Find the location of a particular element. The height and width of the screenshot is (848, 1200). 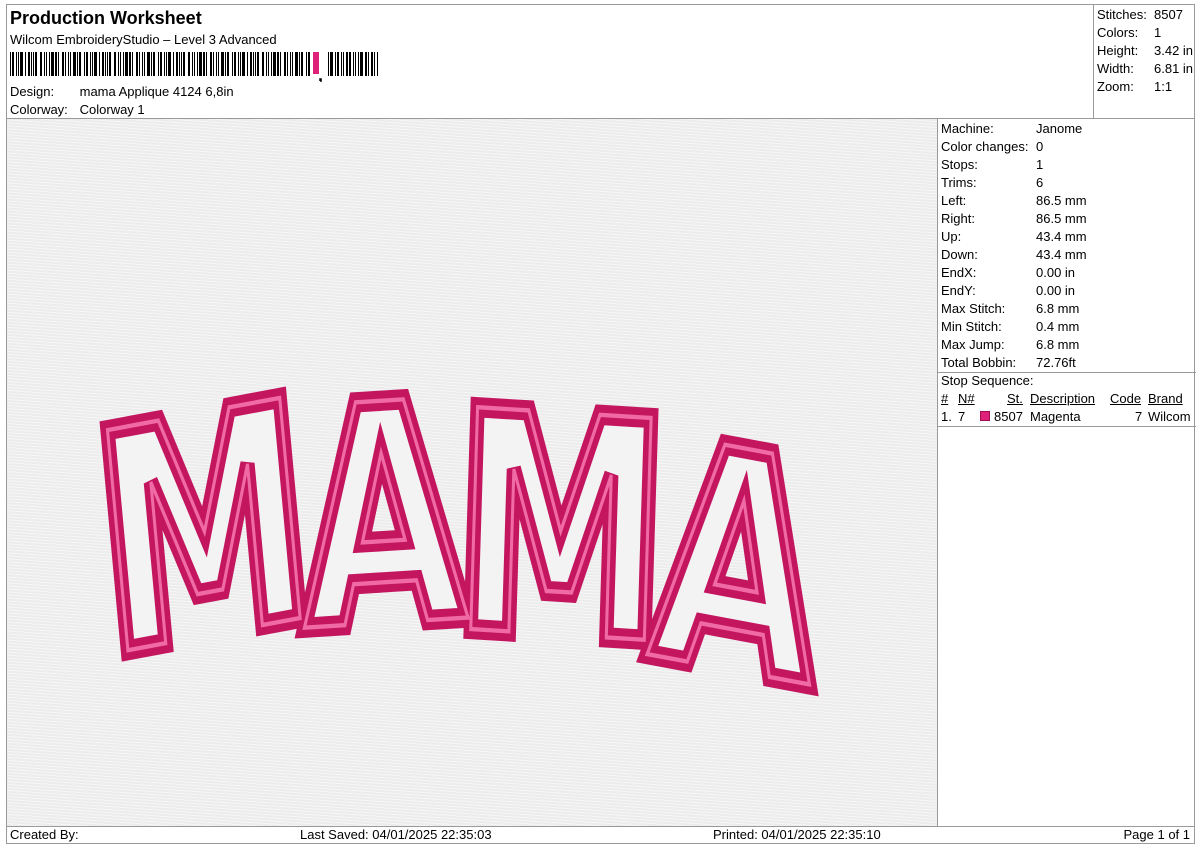

info-label: EndY: is located at coordinates (958, 290).